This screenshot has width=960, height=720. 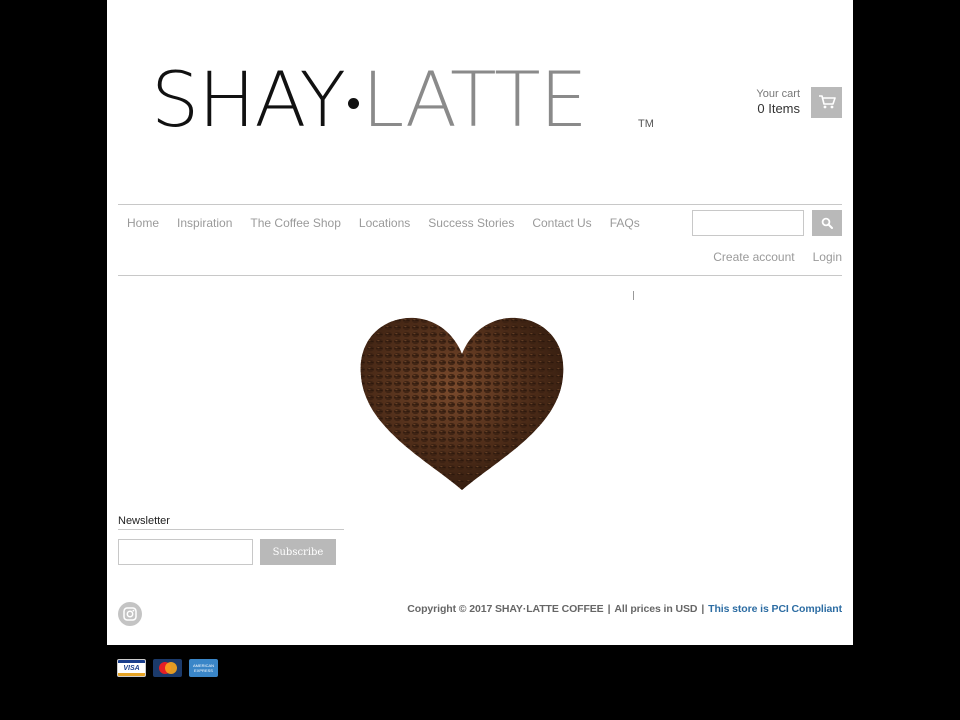 I want to click on nav-item-locations: Locations, so click(x=384, y=223).